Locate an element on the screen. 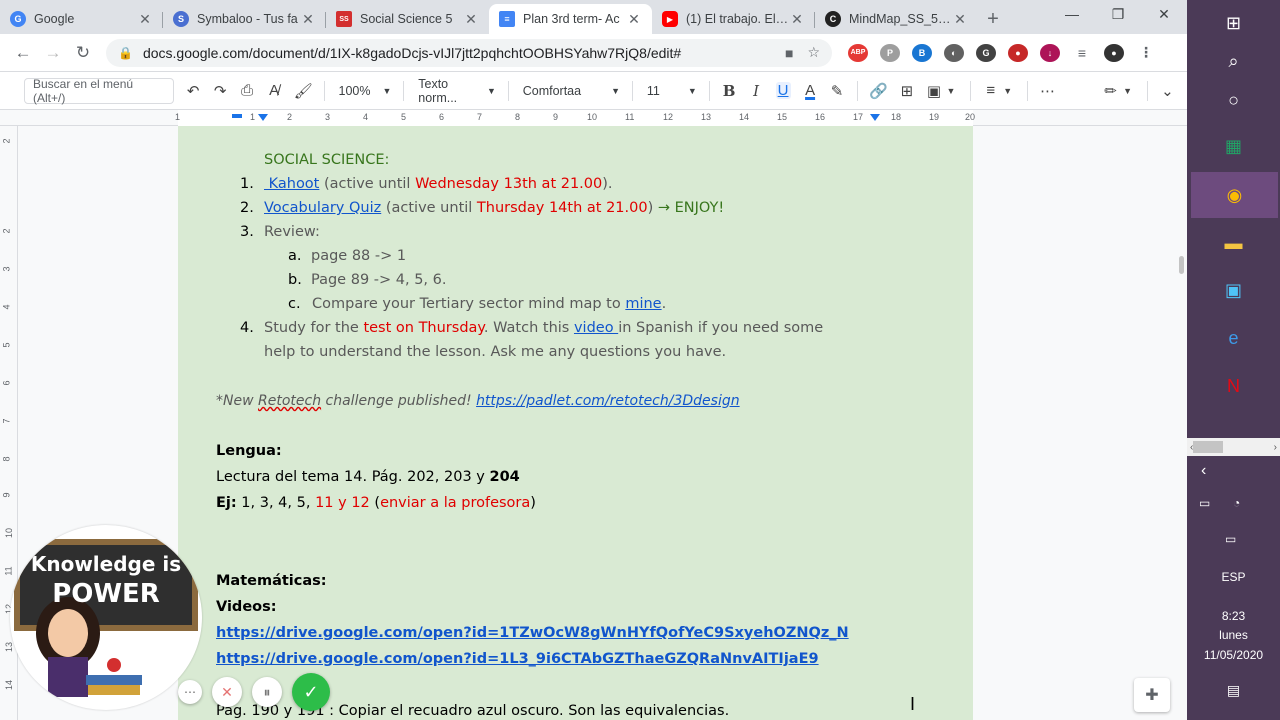 This screenshot has width=1280, height=720. menu-search-input: Buscar en el menú (Alt+/) is located at coordinates (99, 91).